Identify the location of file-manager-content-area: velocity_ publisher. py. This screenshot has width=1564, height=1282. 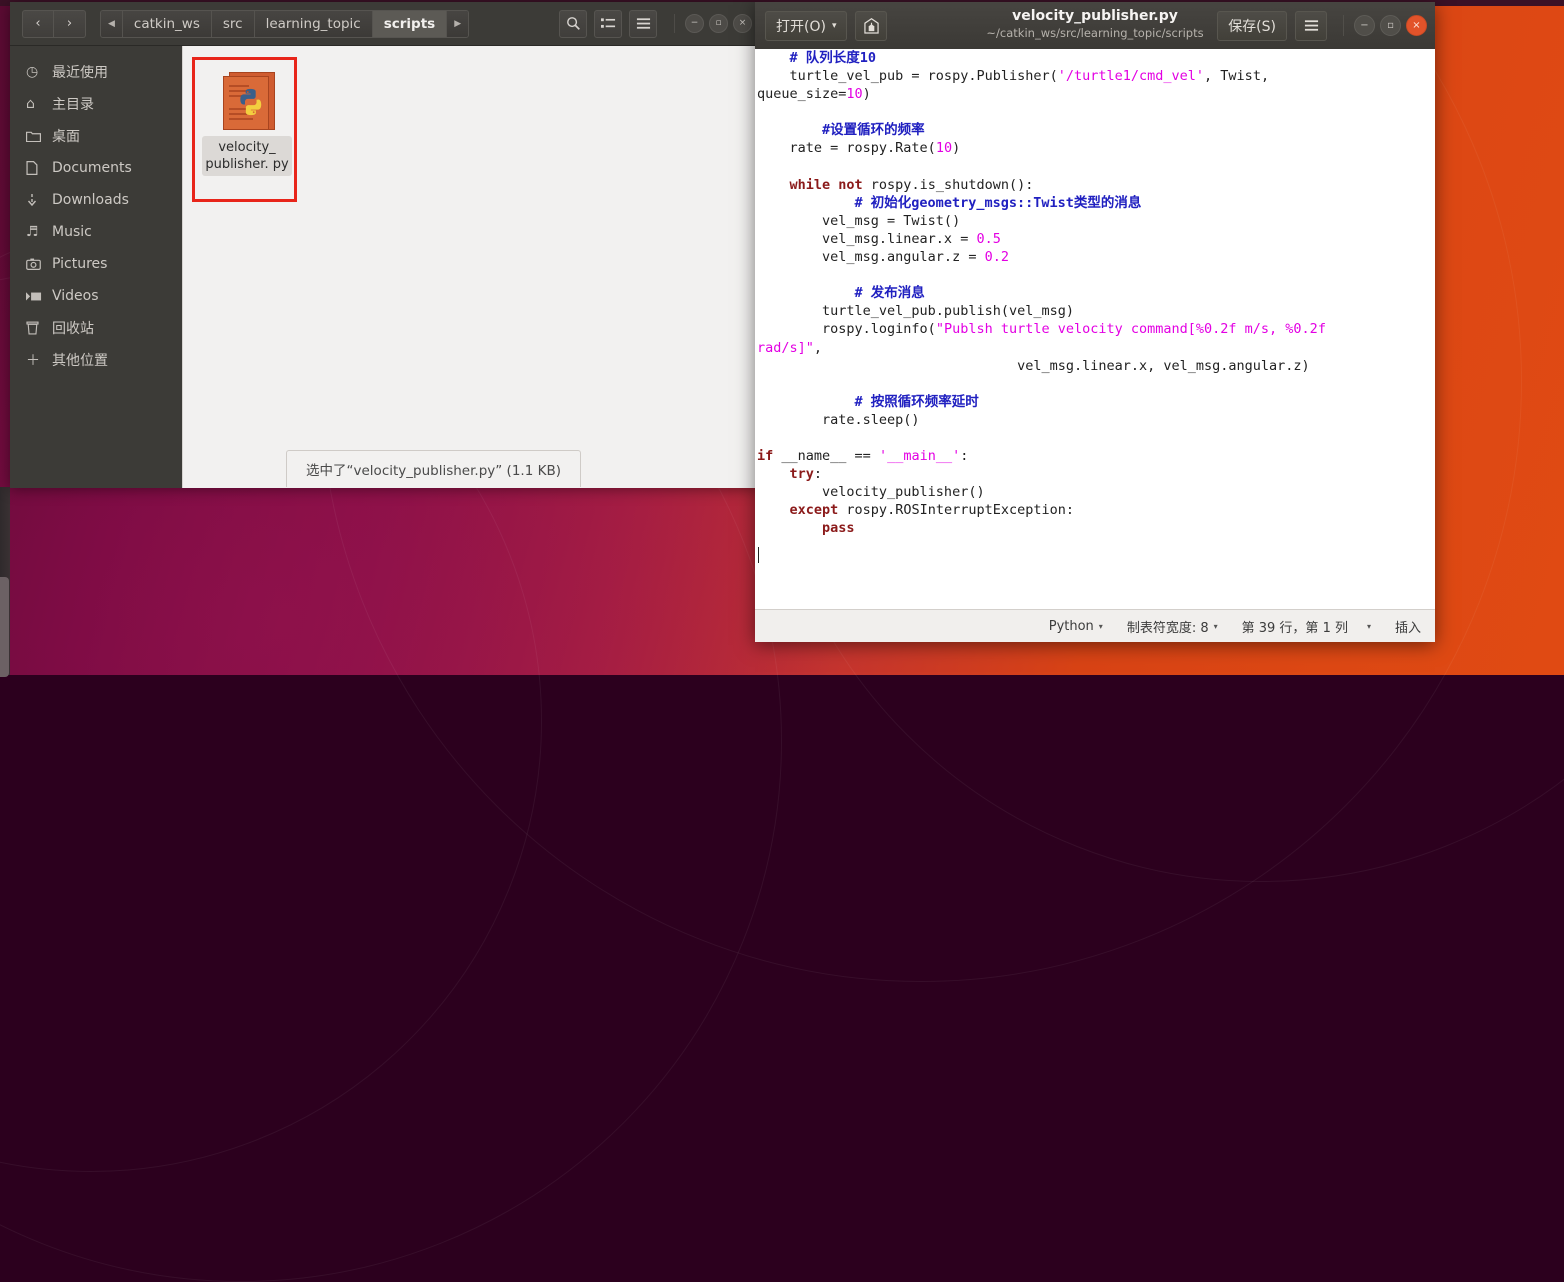
(471, 267).